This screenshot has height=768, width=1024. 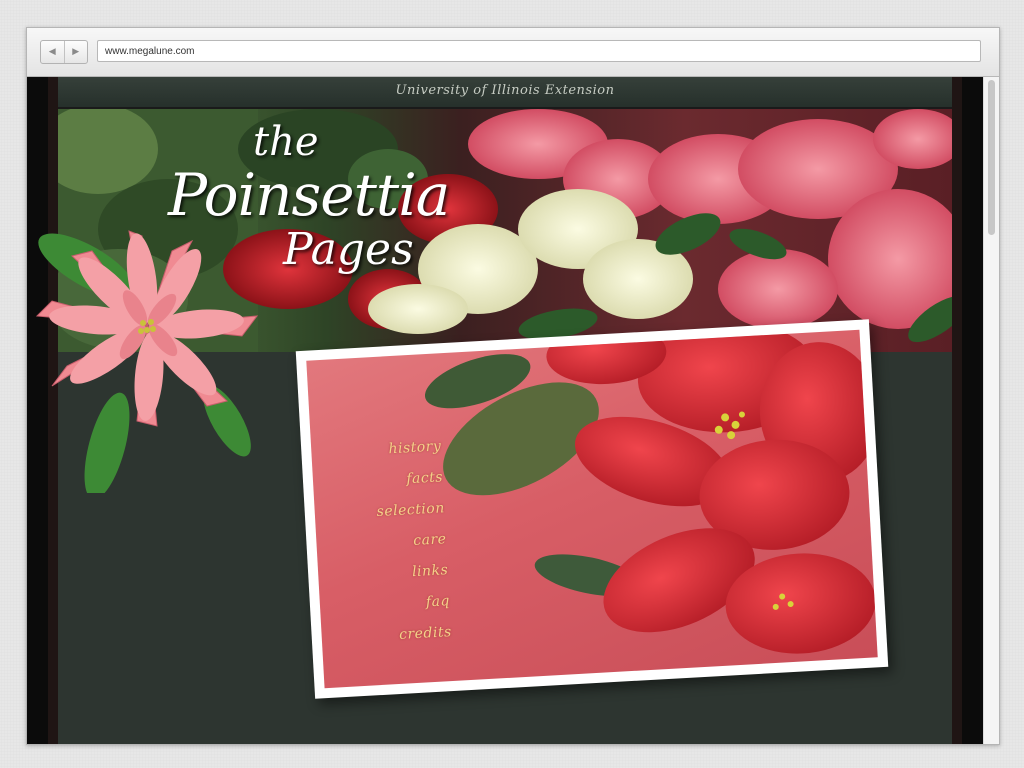 What do you see at coordinates (991, 157) in the screenshot?
I see `scrollbar-thumb` at bounding box center [991, 157].